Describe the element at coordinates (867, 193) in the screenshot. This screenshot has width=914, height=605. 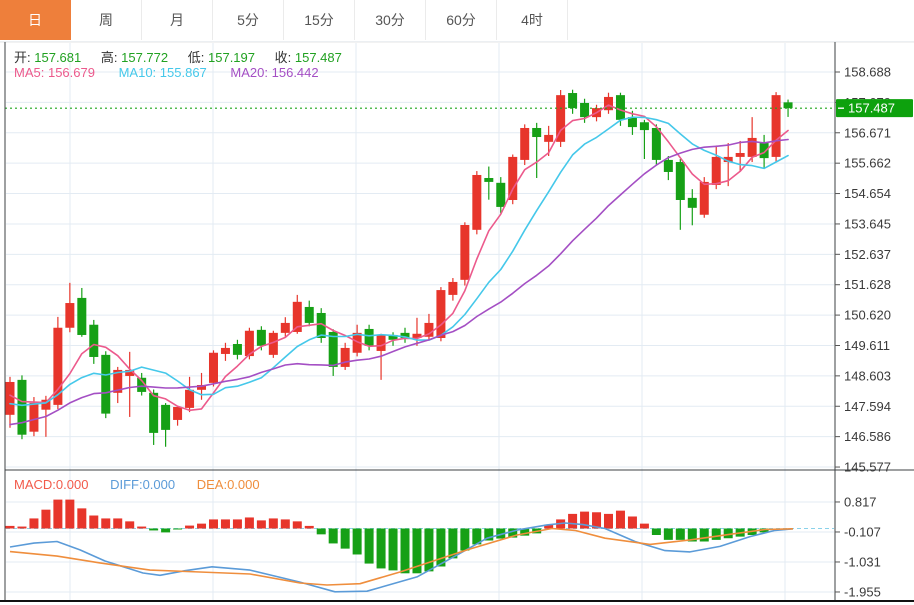
I see `price-tick-label: 154.654` at that location.